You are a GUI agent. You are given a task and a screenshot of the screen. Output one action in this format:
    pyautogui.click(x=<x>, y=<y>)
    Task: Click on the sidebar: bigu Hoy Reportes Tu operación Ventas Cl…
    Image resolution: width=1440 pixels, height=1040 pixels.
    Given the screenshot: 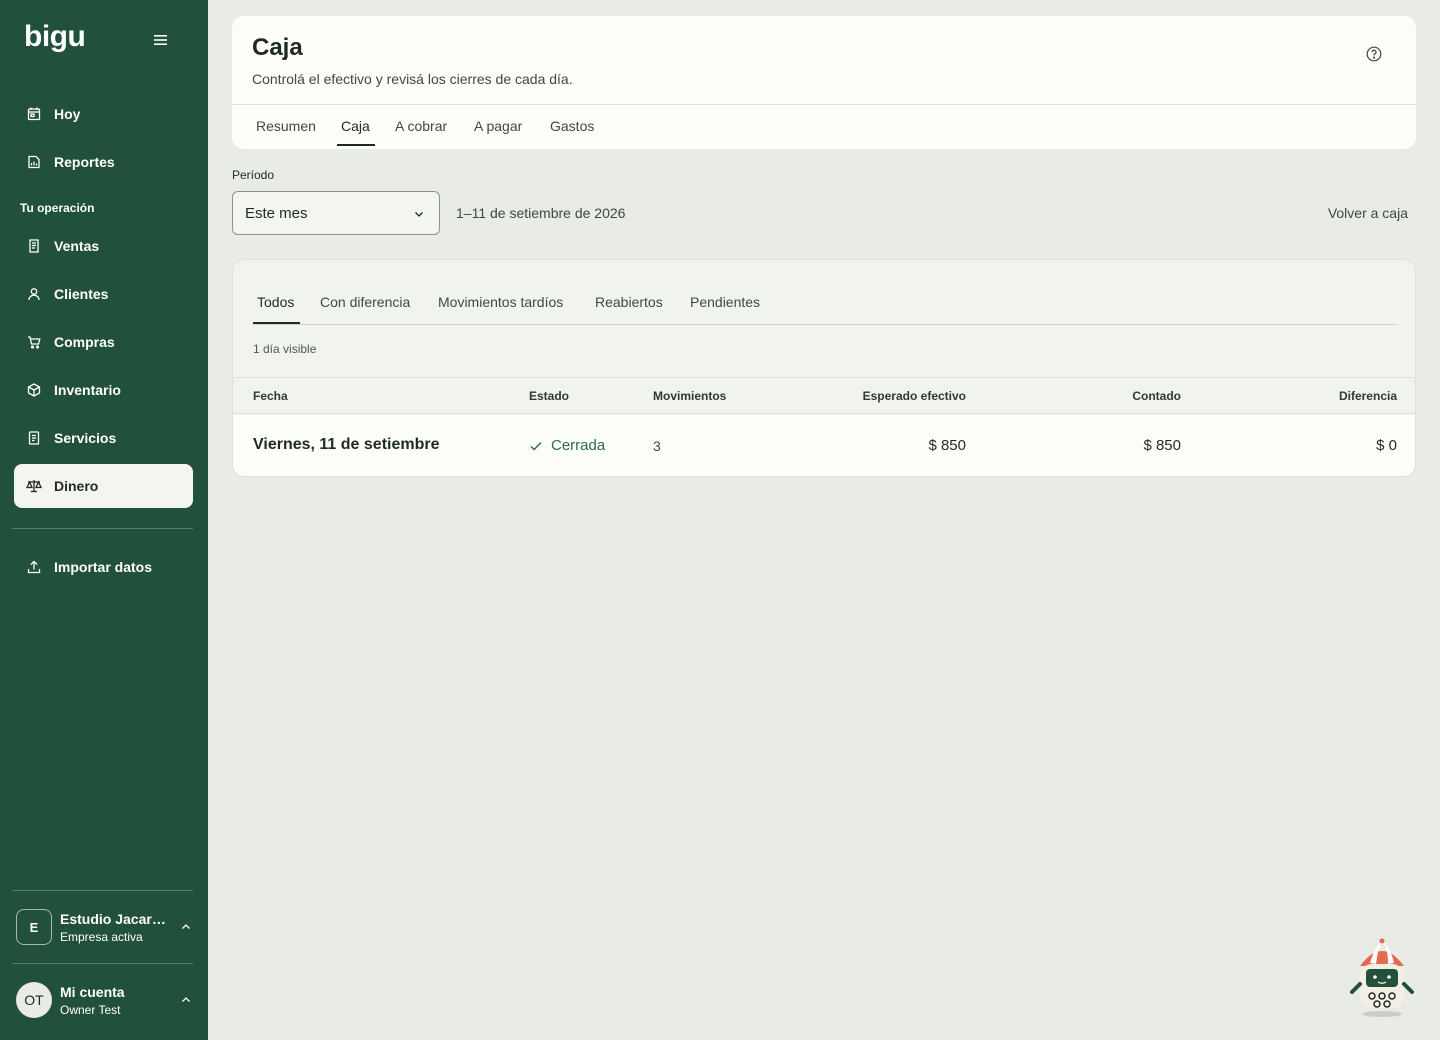 What is the action you would take?
    pyautogui.click(x=104, y=520)
    